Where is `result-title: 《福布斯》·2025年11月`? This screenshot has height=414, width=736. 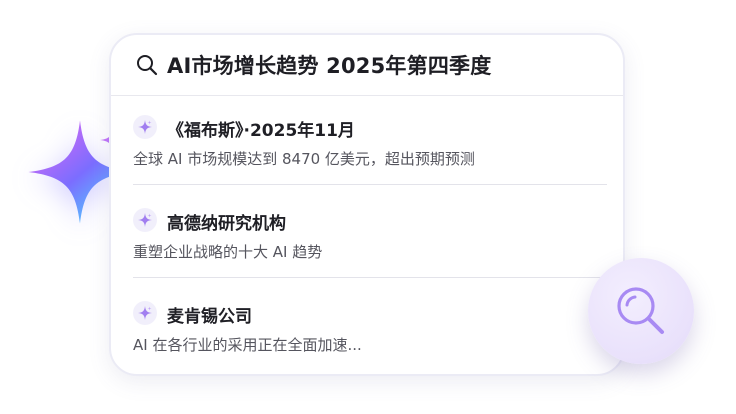
result-title: 《福布斯》·2025年11月 is located at coordinates (261, 128).